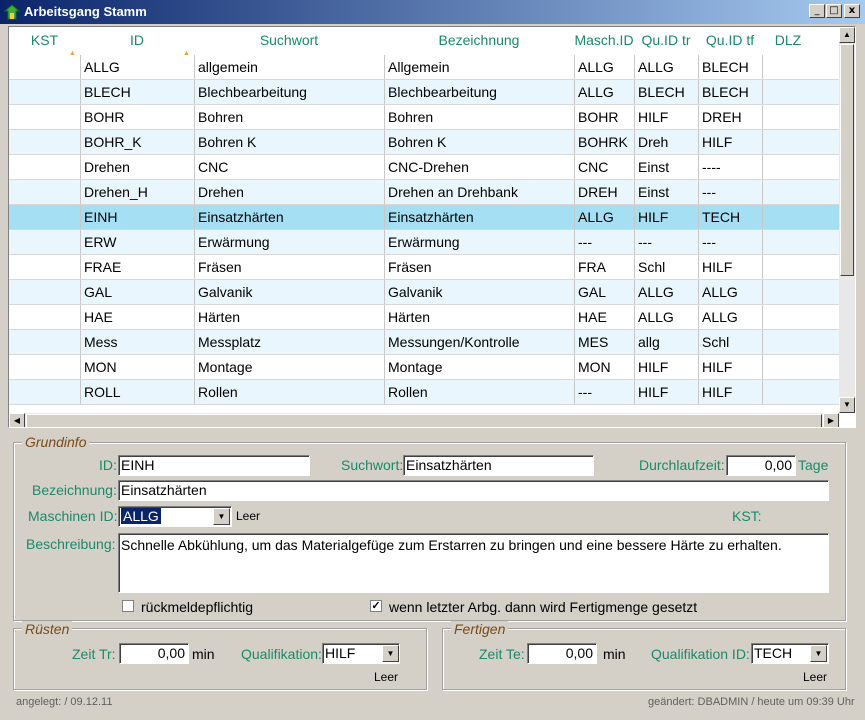 The height and width of the screenshot is (720, 865). Describe the element at coordinates (289, 217) in the screenshot. I see `table-cell: Einsatzhärten` at that location.